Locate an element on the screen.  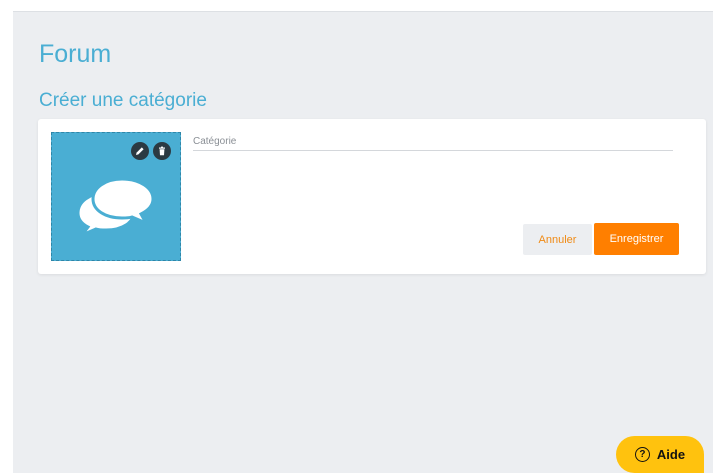
help-button: ? Aide is located at coordinates (660, 454).